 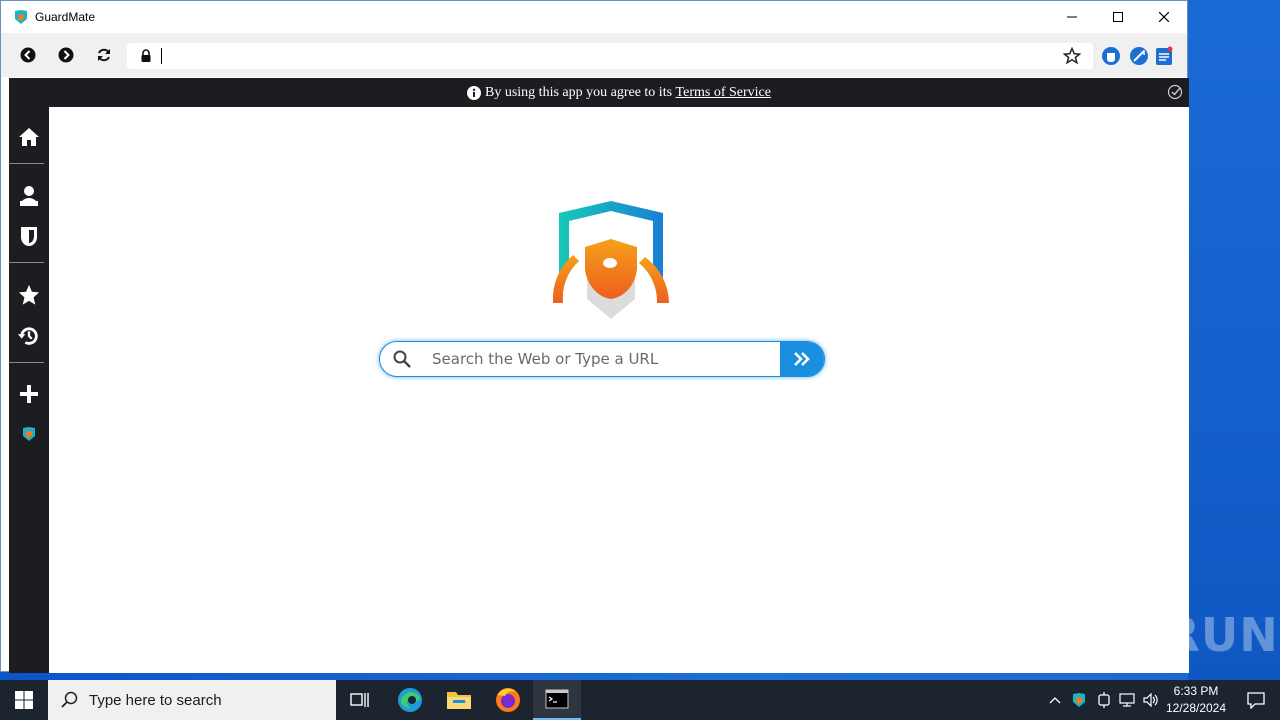 I want to click on sidebar-item-security, so click(x=29, y=236).